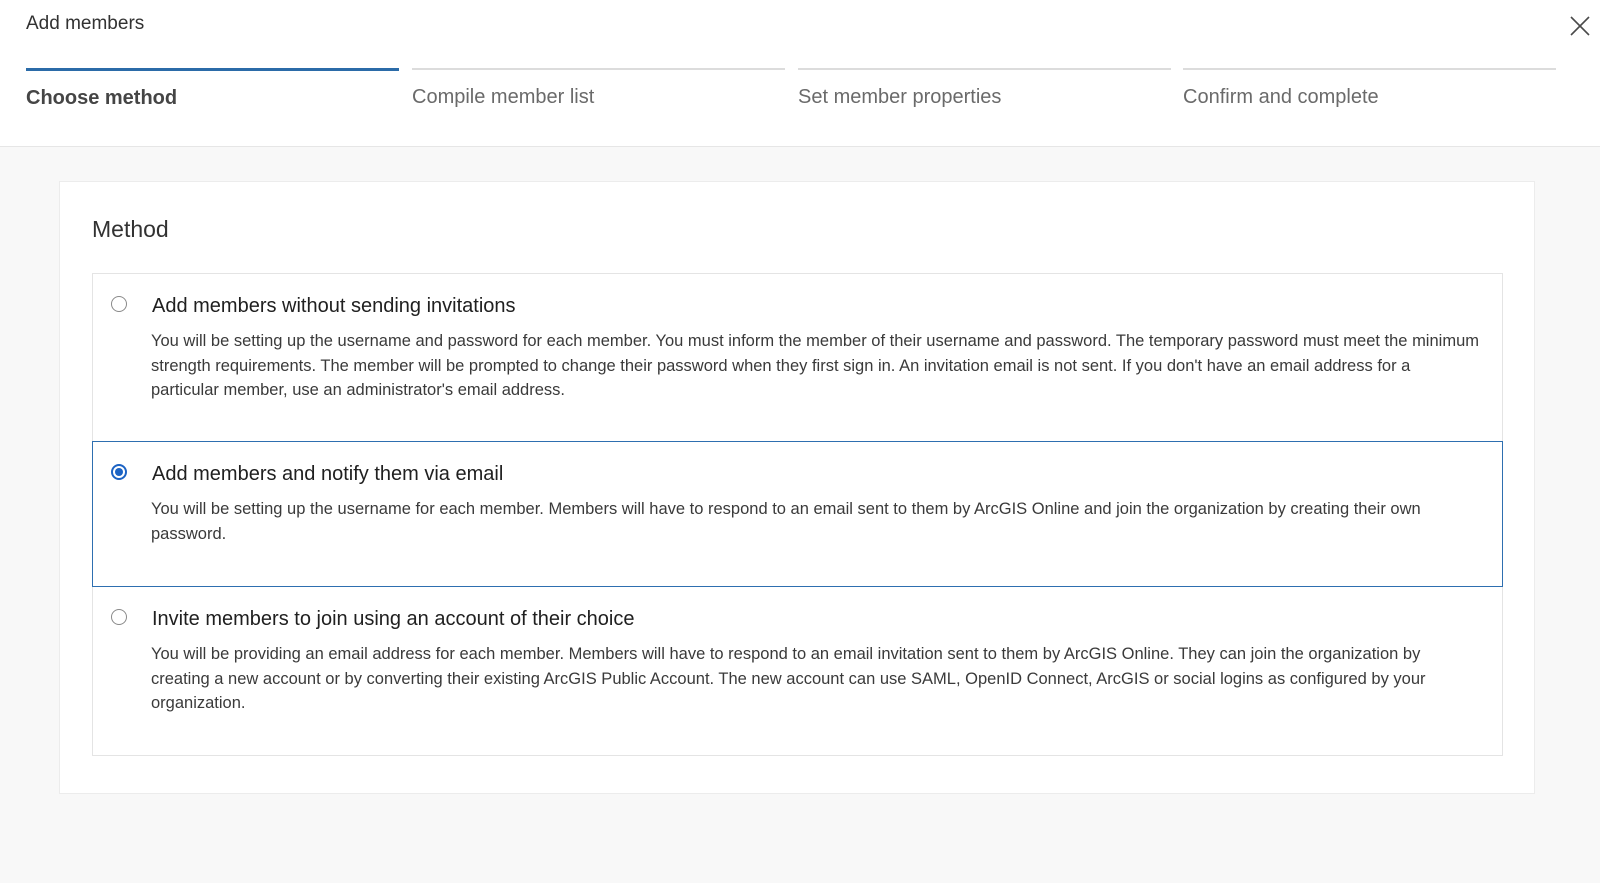 The width and height of the screenshot is (1600, 883). What do you see at coordinates (334, 306) in the screenshot?
I see `option-title: Add members without sending invitations` at bounding box center [334, 306].